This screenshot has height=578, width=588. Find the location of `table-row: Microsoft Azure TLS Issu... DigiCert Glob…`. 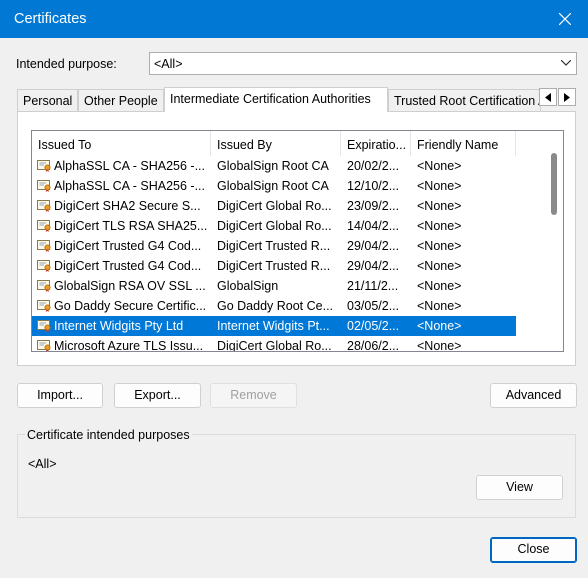

table-row: Microsoft Azure TLS Issu... DigiCert Glob… is located at coordinates (274, 344).